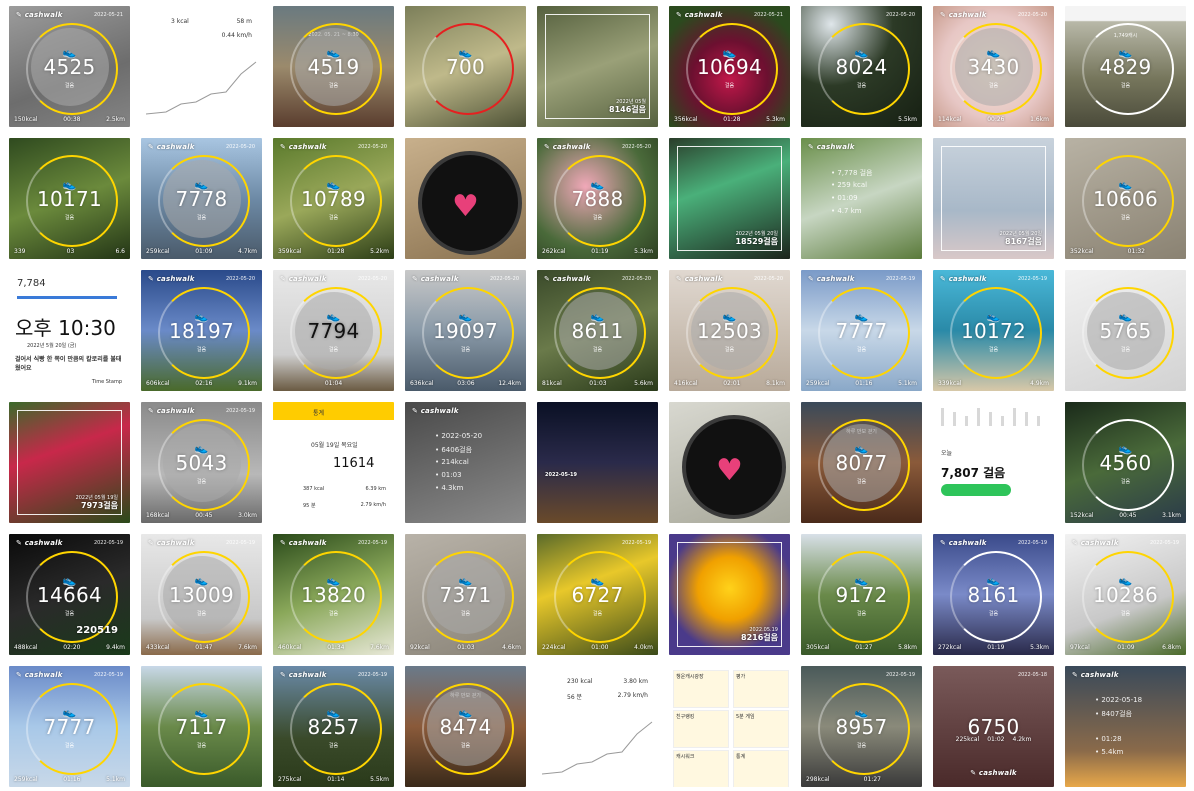 The width and height of the screenshot is (1194, 791). I want to click on time-stat: 01:27, so click(872, 779).